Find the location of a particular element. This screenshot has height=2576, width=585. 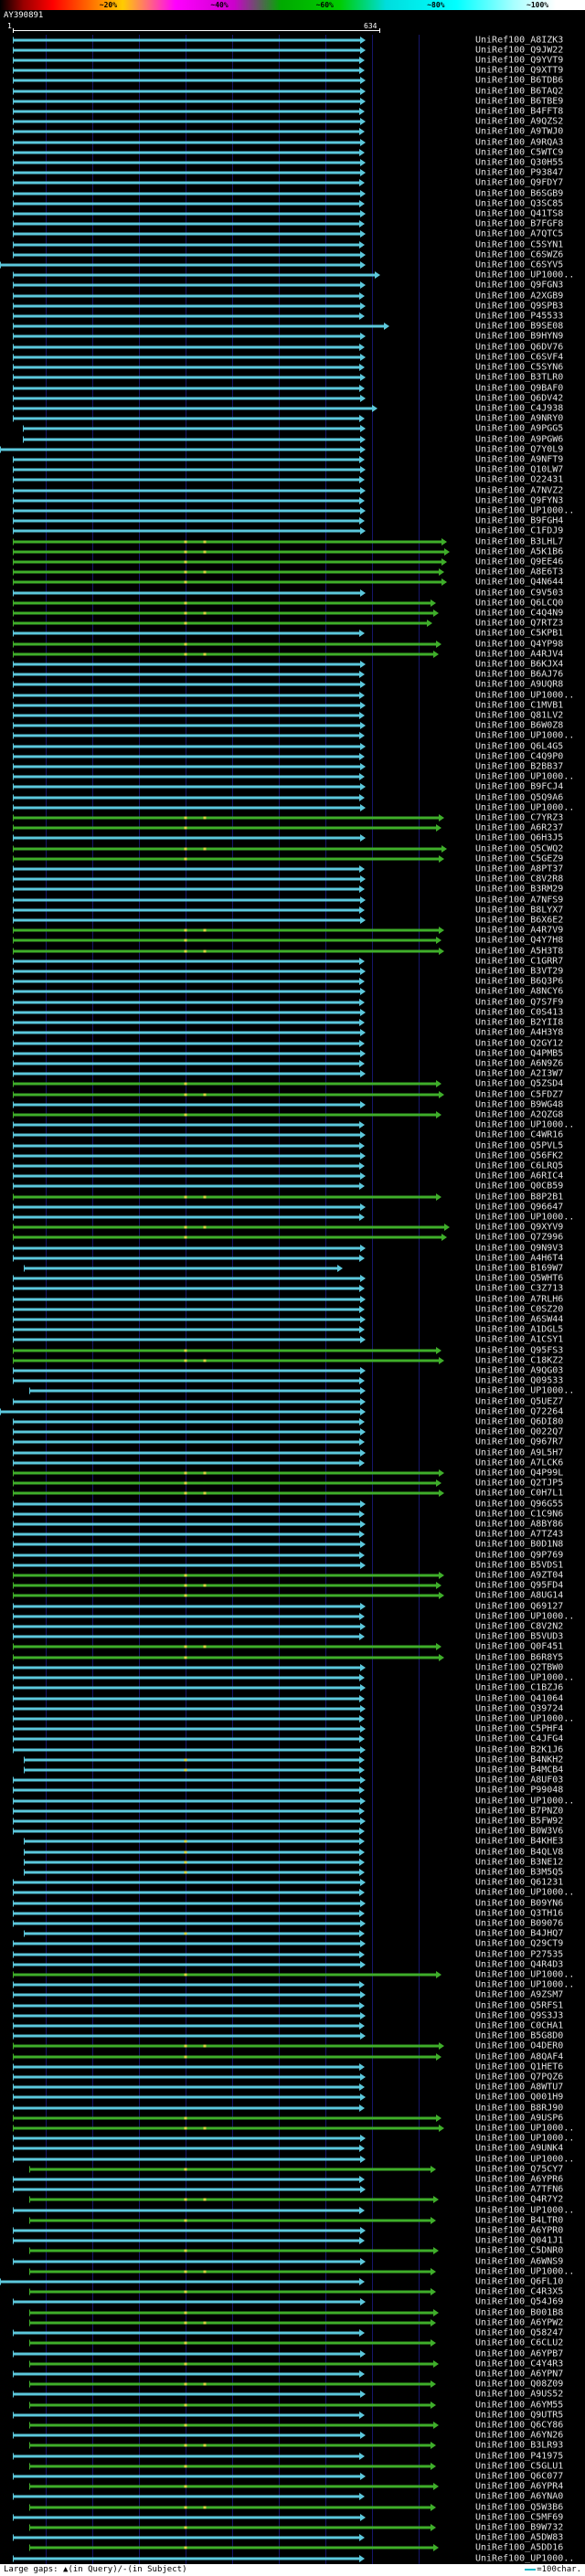

hit-row: UniRef100_Q5Q9A6 is located at coordinates (293, 797).